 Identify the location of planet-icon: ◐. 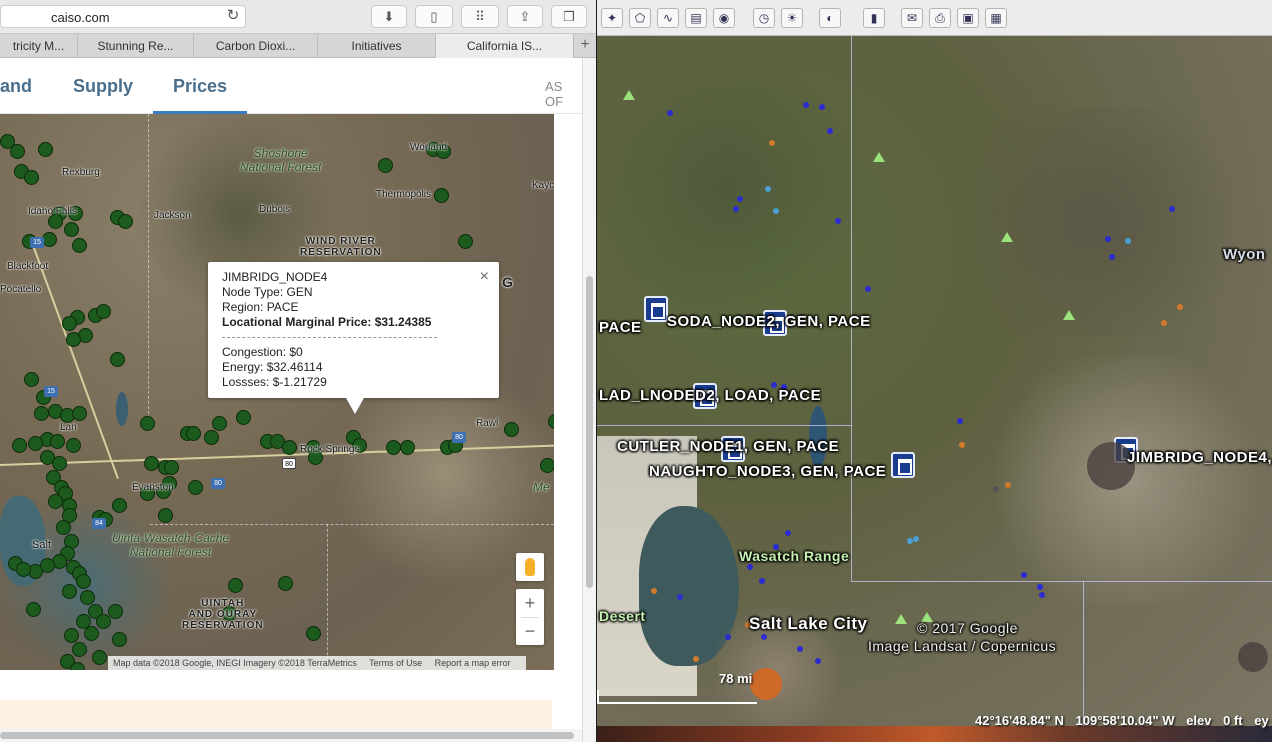
(830, 18).